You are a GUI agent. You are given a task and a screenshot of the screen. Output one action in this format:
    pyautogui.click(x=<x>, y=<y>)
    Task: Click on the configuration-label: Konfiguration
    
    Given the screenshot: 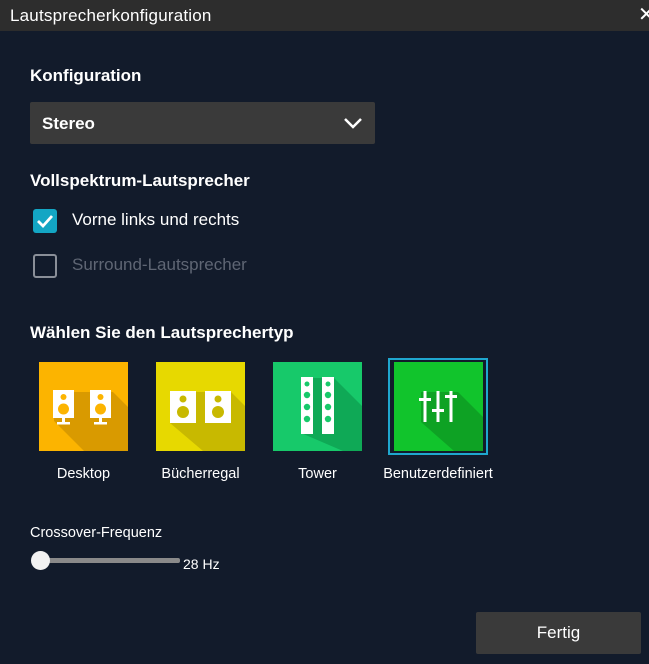 What is the action you would take?
    pyautogui.click(x=86, y=75)
    